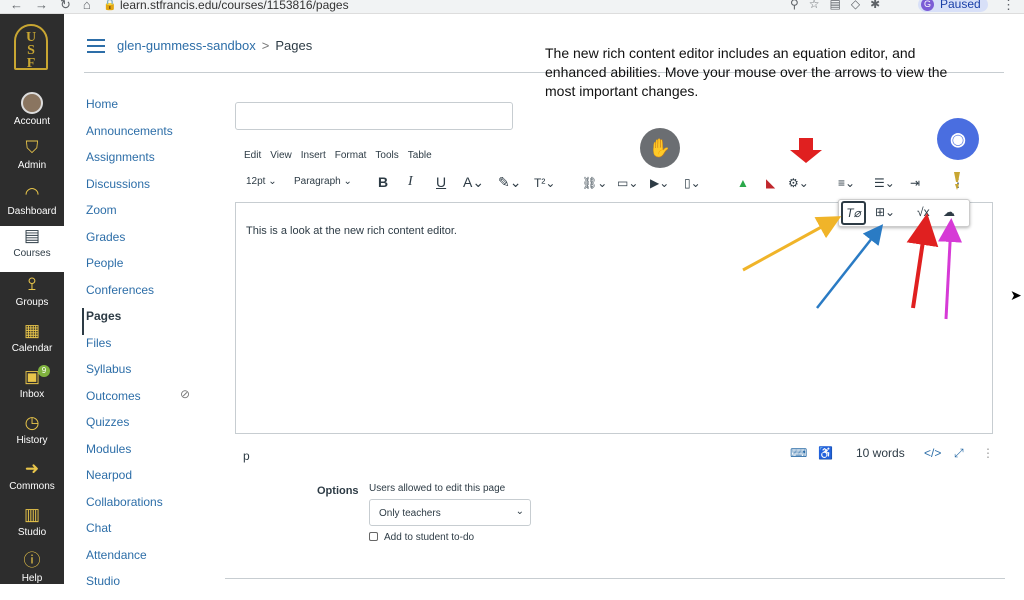 This screenshot has width=1024, height=600. I want to click on fullscreen-icon: ⤢, so click(959, 453).